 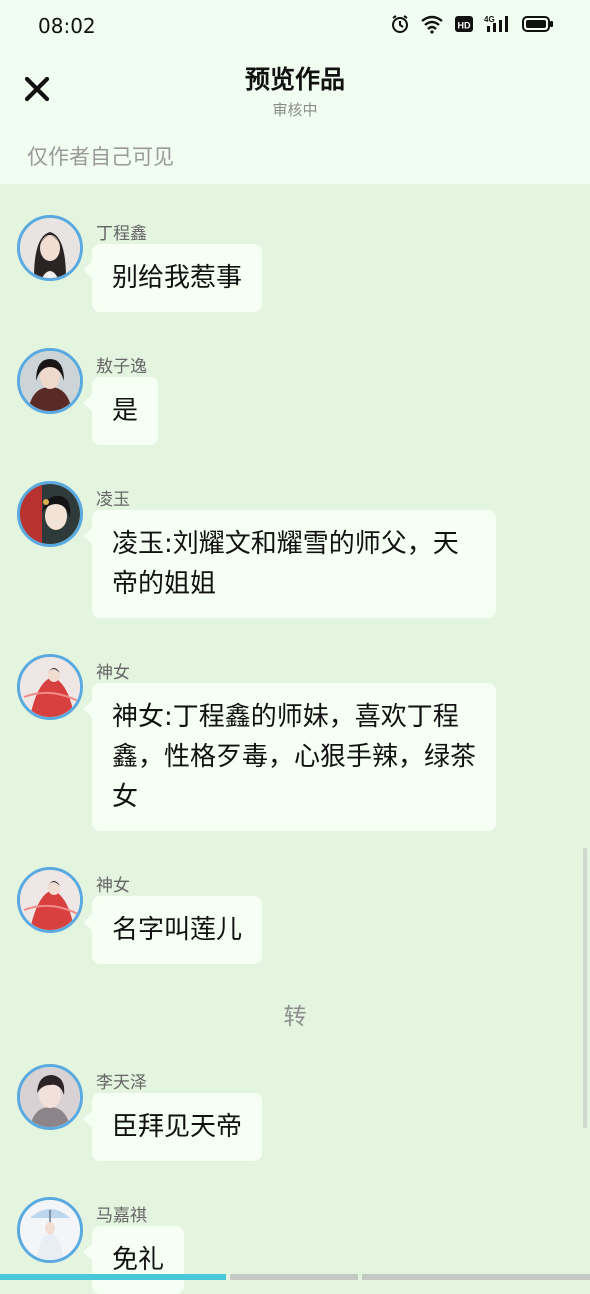 I want to click on visibility-notice: 仅作者自己可见, so click(x=100, y=157).